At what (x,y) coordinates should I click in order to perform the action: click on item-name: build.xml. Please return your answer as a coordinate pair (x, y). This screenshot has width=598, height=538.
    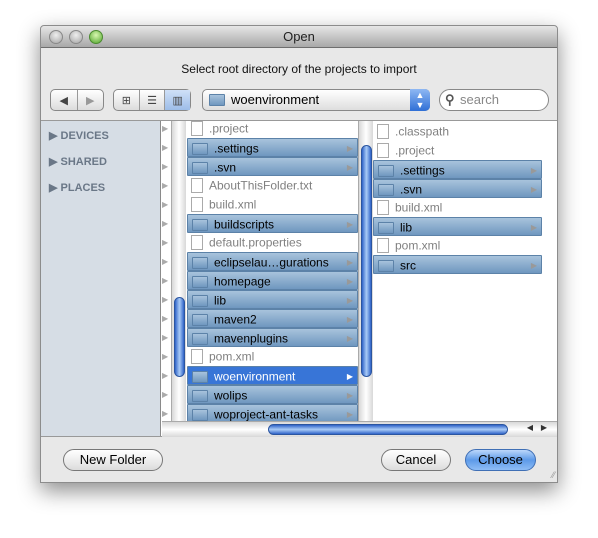
    Looking at the image, I should click on (233, 204).